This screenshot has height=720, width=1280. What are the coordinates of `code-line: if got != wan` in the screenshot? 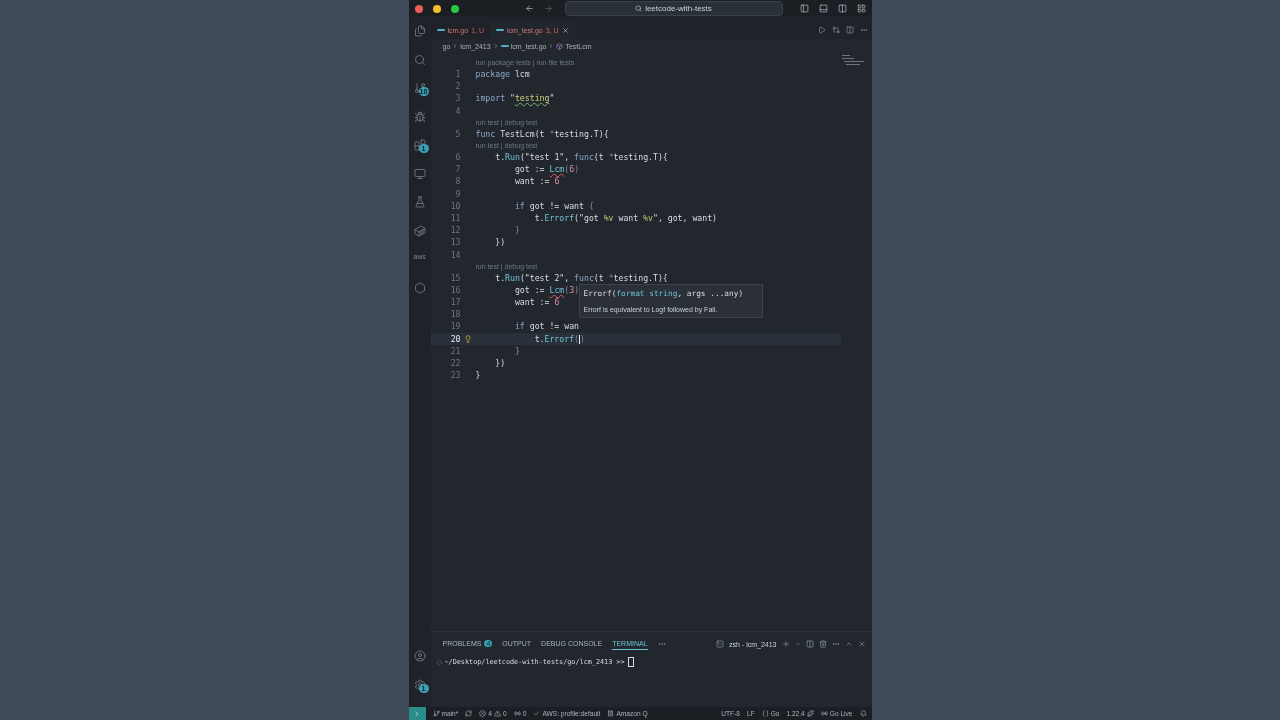 It's located at (547, 326).